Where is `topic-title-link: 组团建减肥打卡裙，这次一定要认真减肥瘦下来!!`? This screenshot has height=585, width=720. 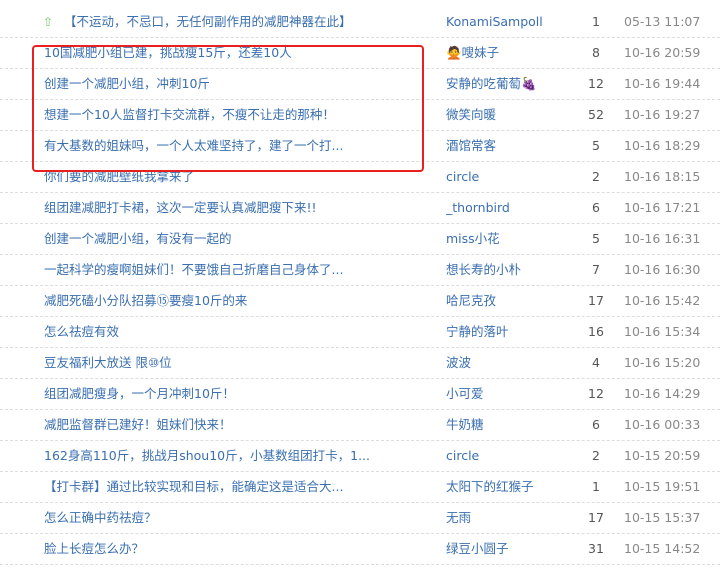 topic-title-link: 组团建减肥打卡裙，这次一定要认真减肥瘦下来!! is located at coordinates (239, 208).